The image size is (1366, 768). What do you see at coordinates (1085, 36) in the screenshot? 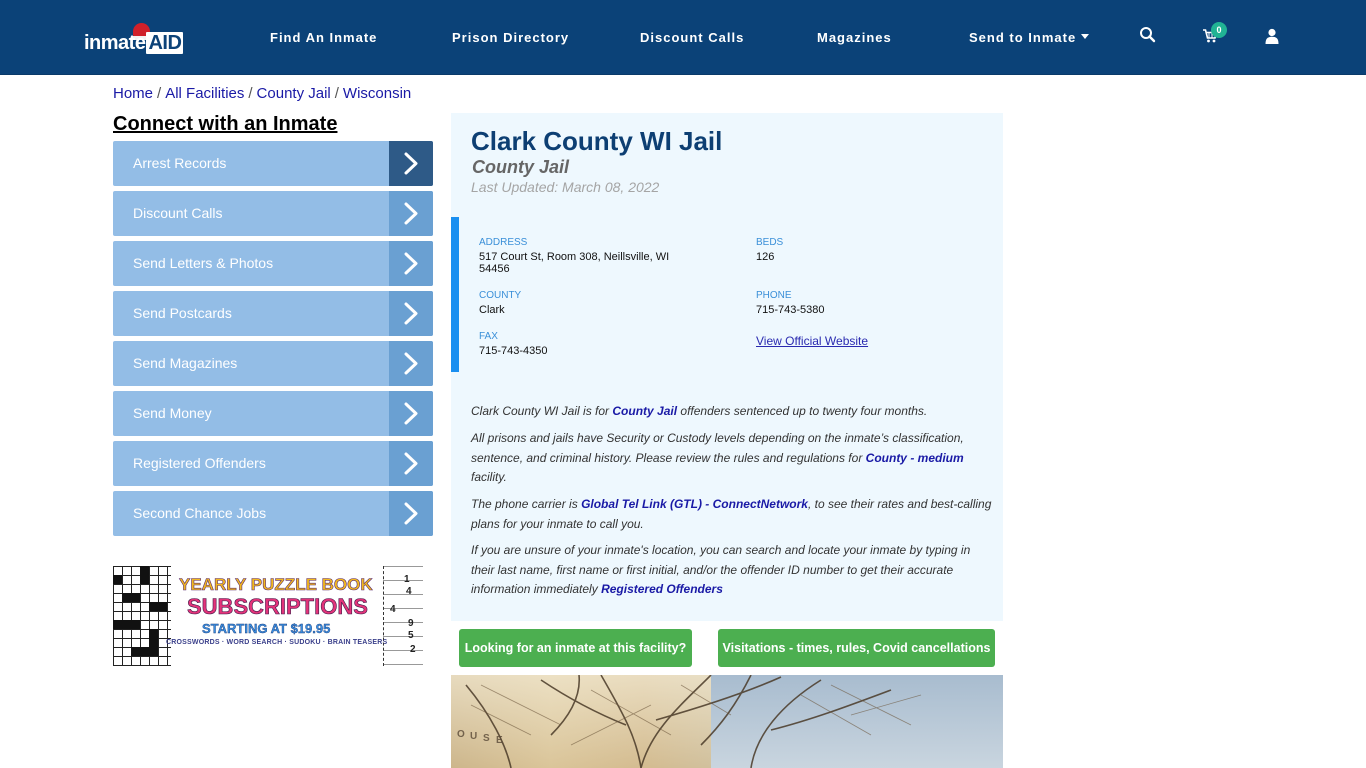
I see `caret-down-icon` at bounding box center [1085, 36].